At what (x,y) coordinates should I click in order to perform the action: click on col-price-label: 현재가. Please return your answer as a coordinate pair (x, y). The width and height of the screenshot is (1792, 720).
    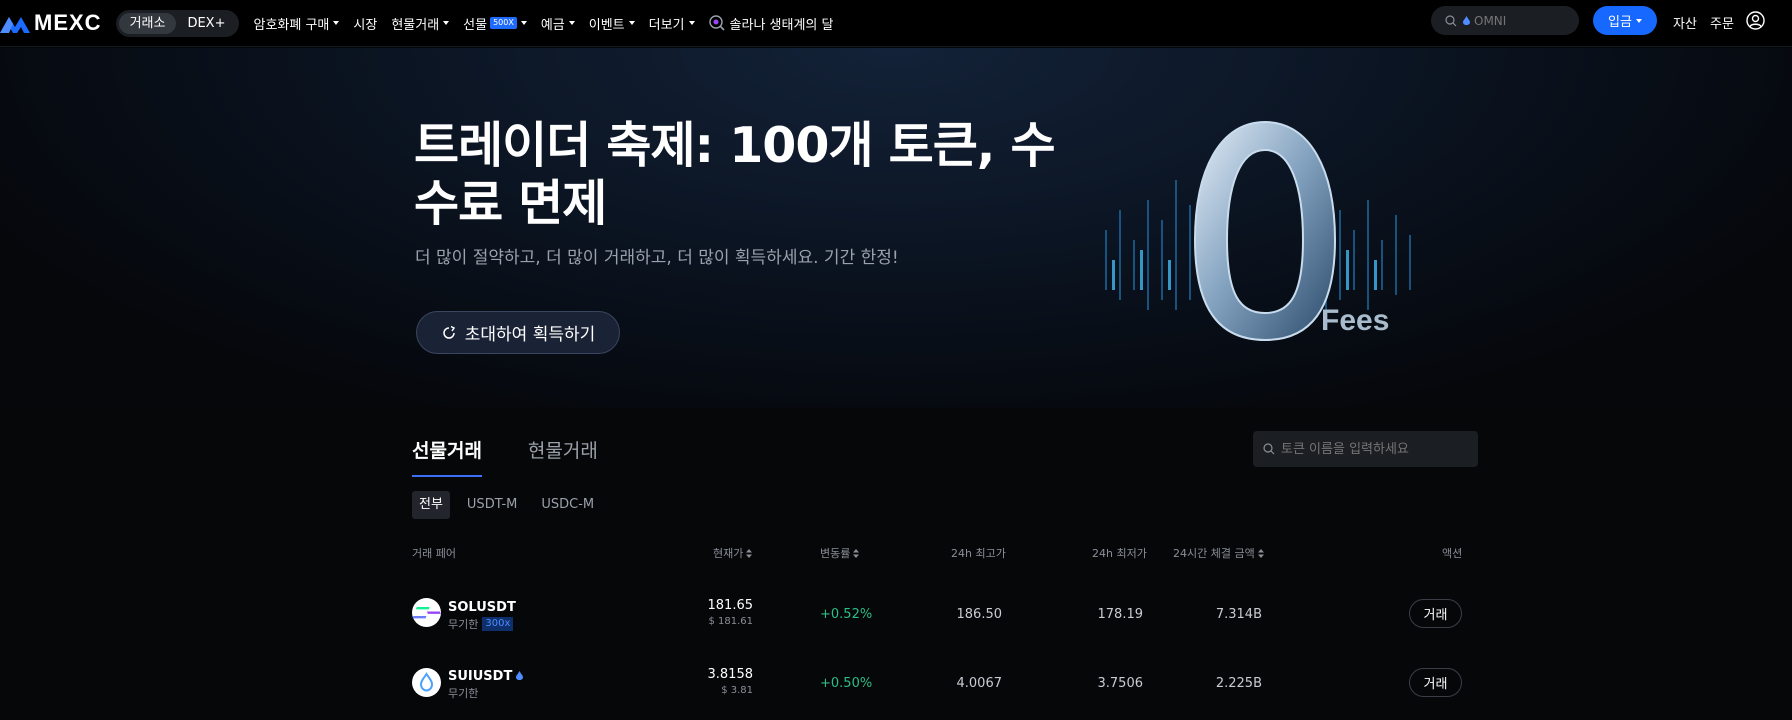
    Looking at the image, I should click on (728, 553).